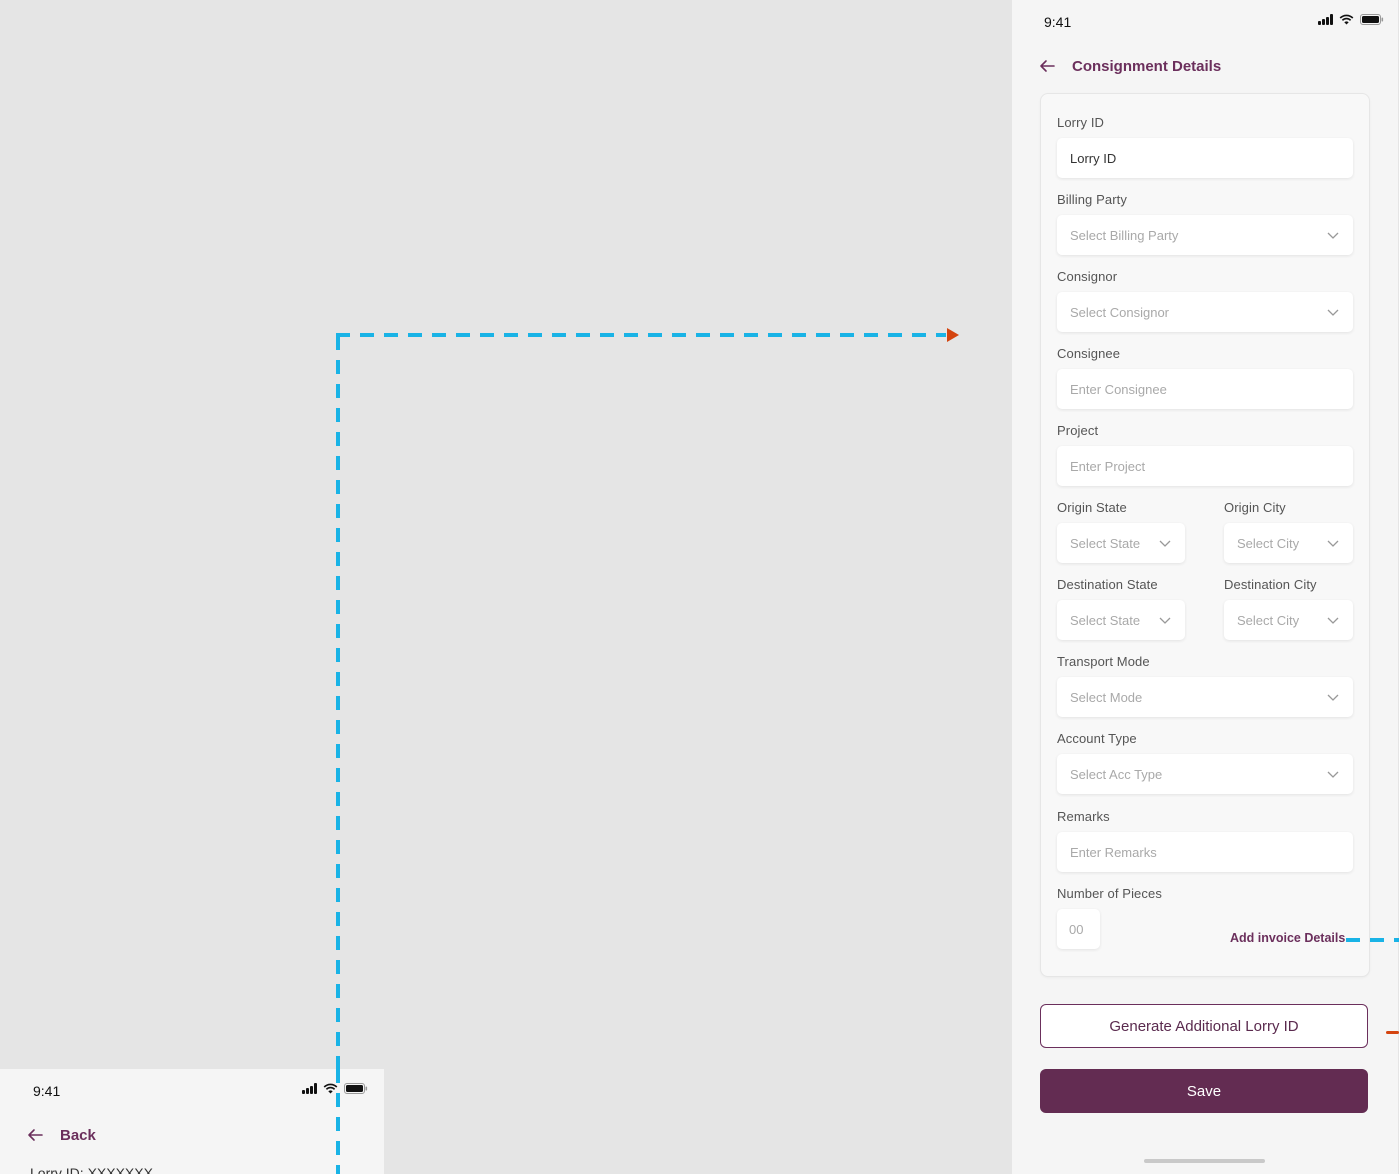 The height and width of the screenshot is (1174, 1399). Describe the element at coordinates (1268, 543) in the screenshot. I see `origin-city-placeholder: Select City` at that location.